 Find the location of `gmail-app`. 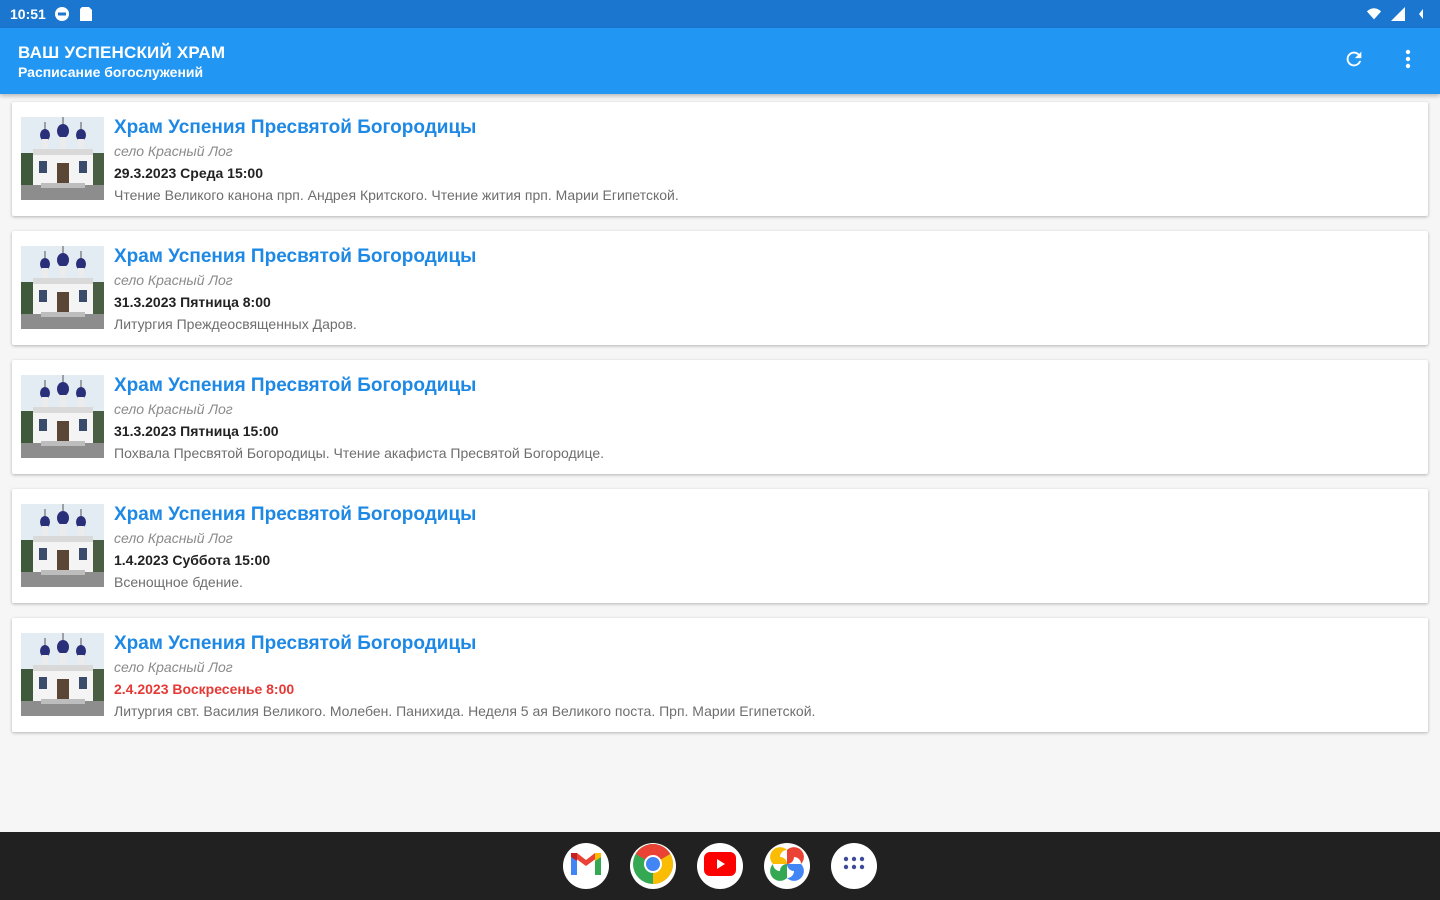

gmail-app is located at coordinates (586, 866).